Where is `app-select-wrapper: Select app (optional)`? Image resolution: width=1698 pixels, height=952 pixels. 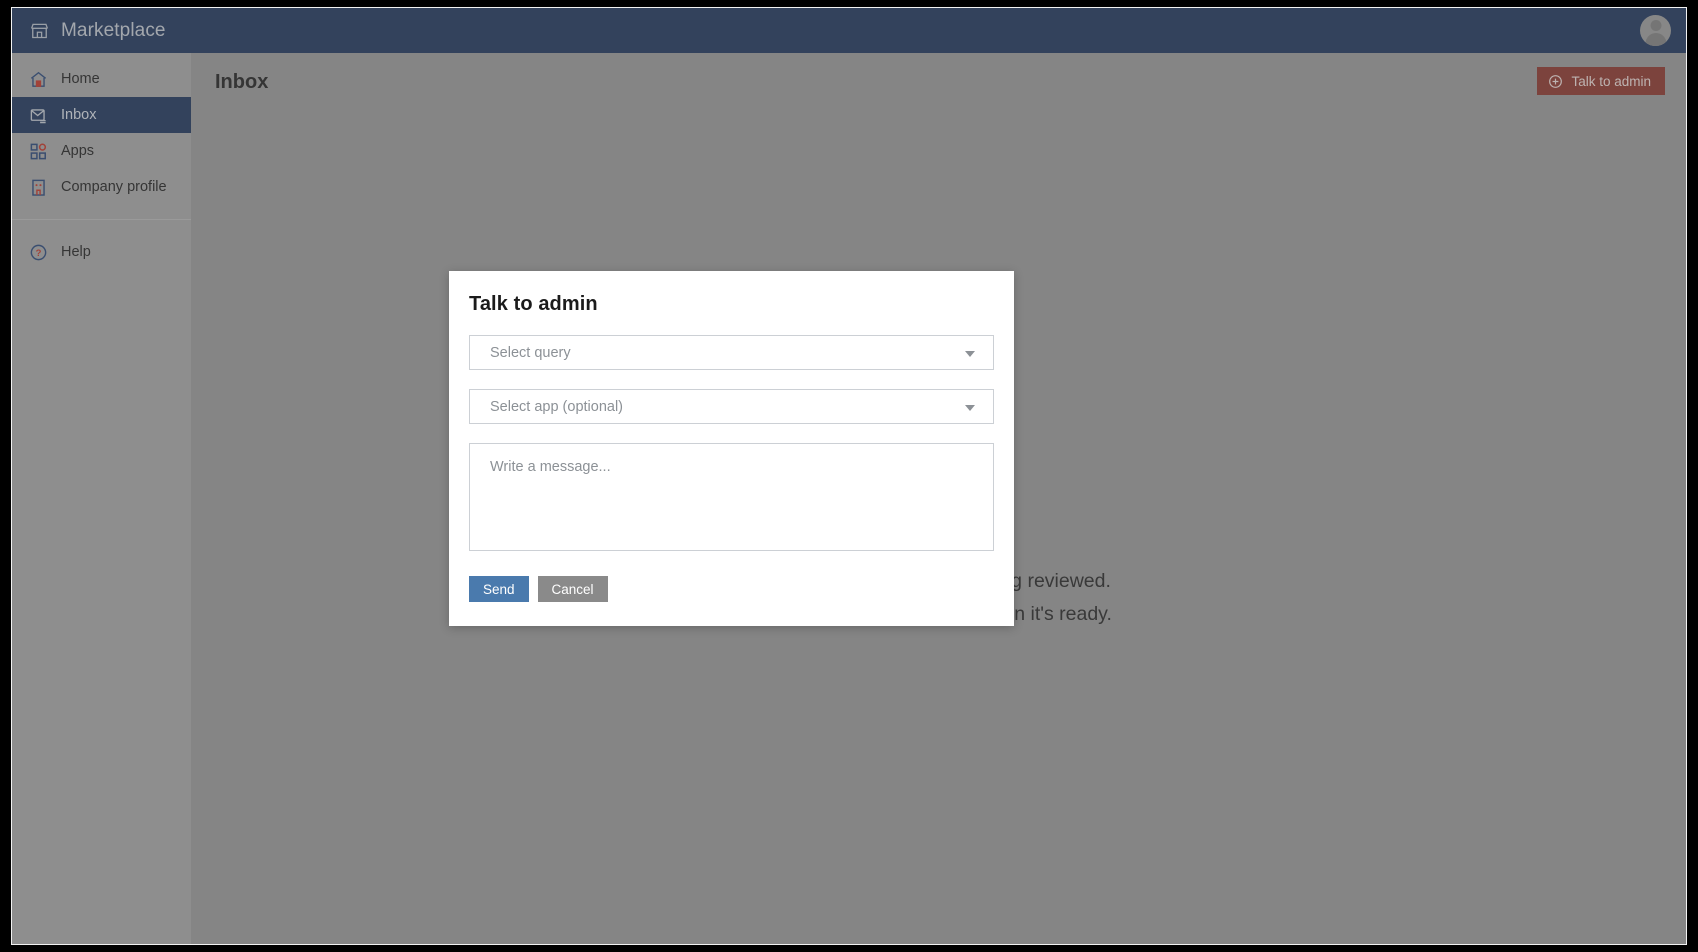
app-select-wrapper: Select app (optional) is located at coordinates (731, 406).